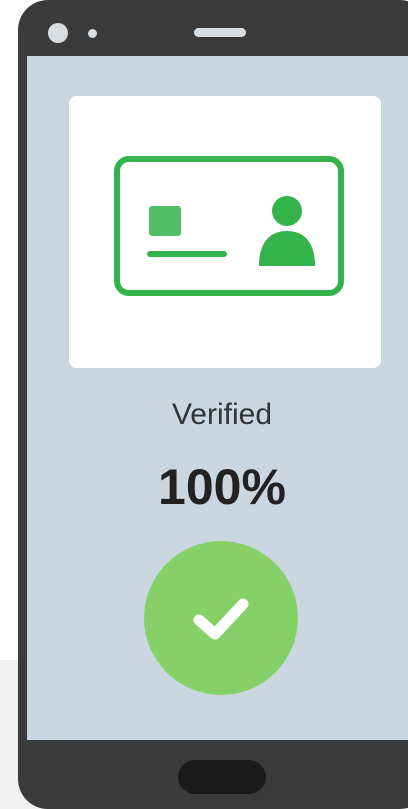 Image resolution: width=408 pixels, height=809 pixels. Describe the element at coordinates (229, 226) in the screenshot. I see `id-card-icon` at that location.